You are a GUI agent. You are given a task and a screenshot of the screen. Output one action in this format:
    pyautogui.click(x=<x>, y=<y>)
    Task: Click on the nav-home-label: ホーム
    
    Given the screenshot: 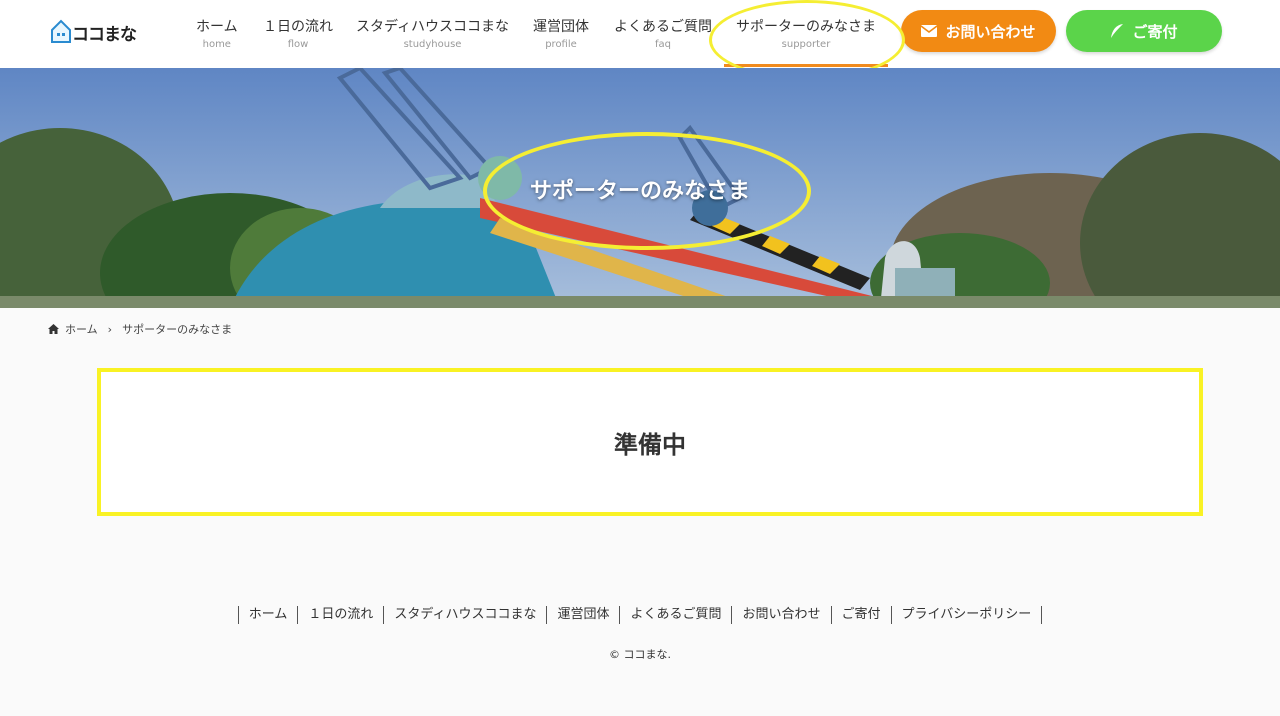 What is the action you would take?
    pyautogui.click(x=217, y=27)
    